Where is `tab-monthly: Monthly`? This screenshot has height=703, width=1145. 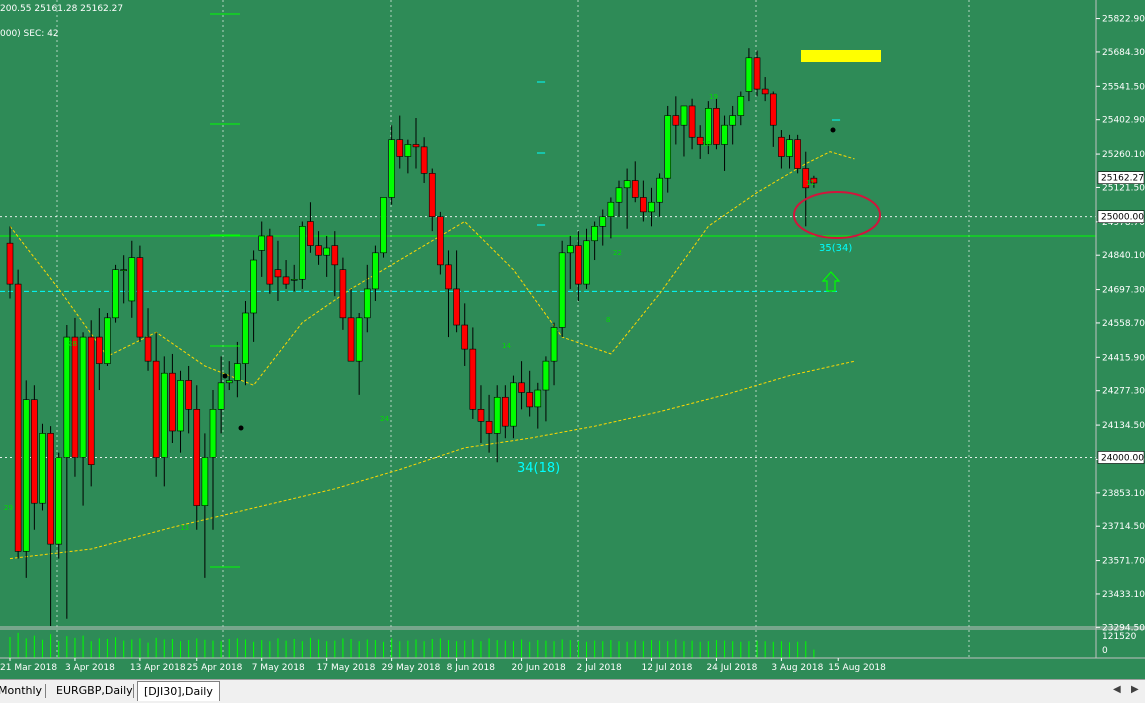
tab-monthly: Monthly is located at coordinates (24, 691).